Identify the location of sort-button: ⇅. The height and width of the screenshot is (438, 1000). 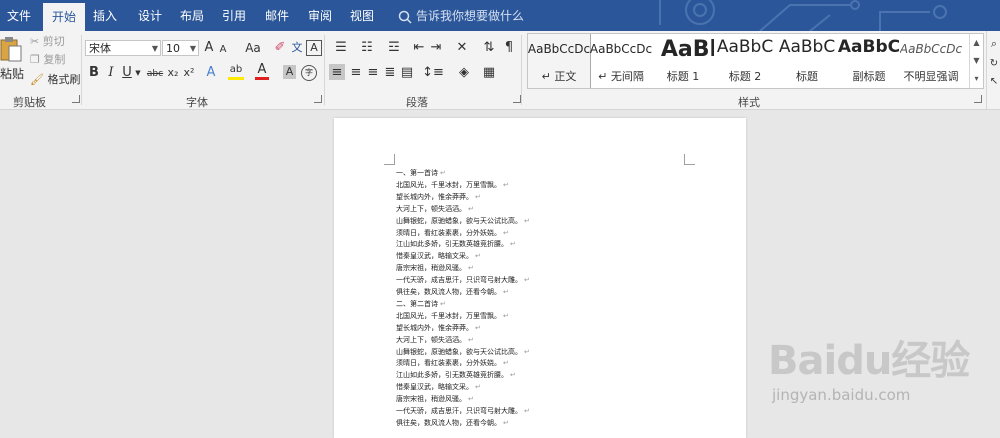
(489, 48).